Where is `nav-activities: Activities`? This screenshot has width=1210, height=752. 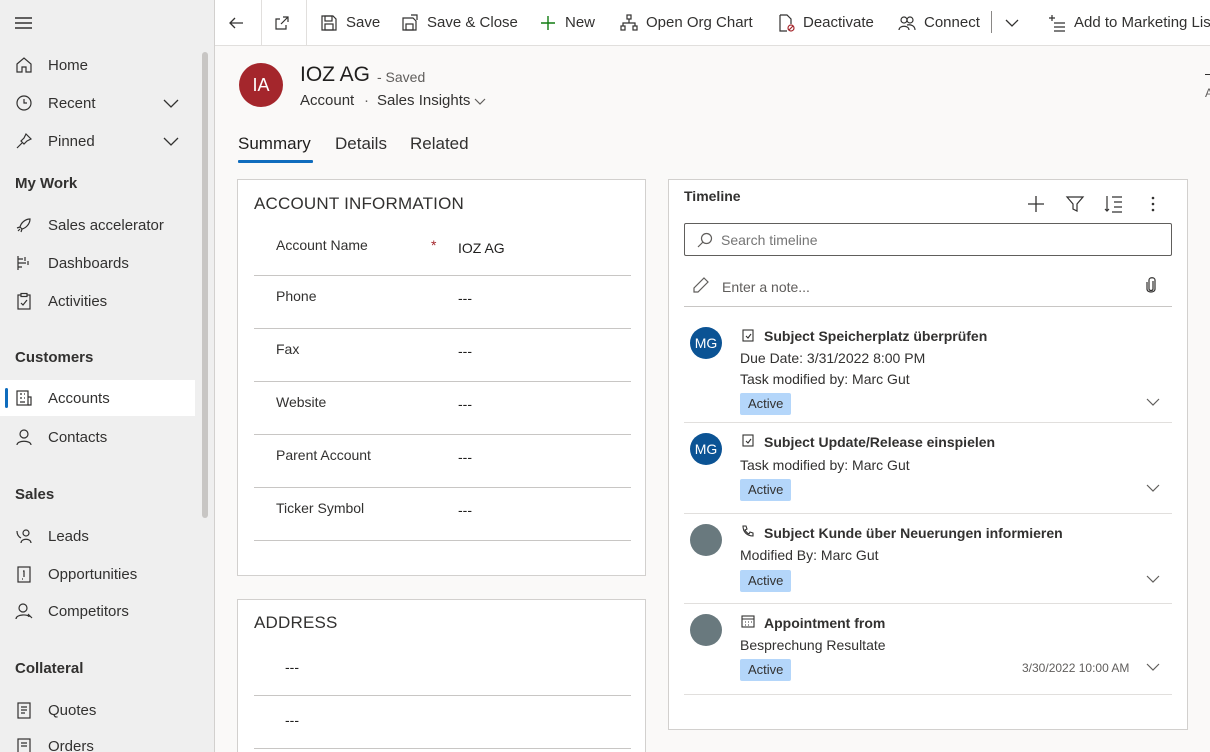 nav-activities: Activities is located at coordinates (97, 301).